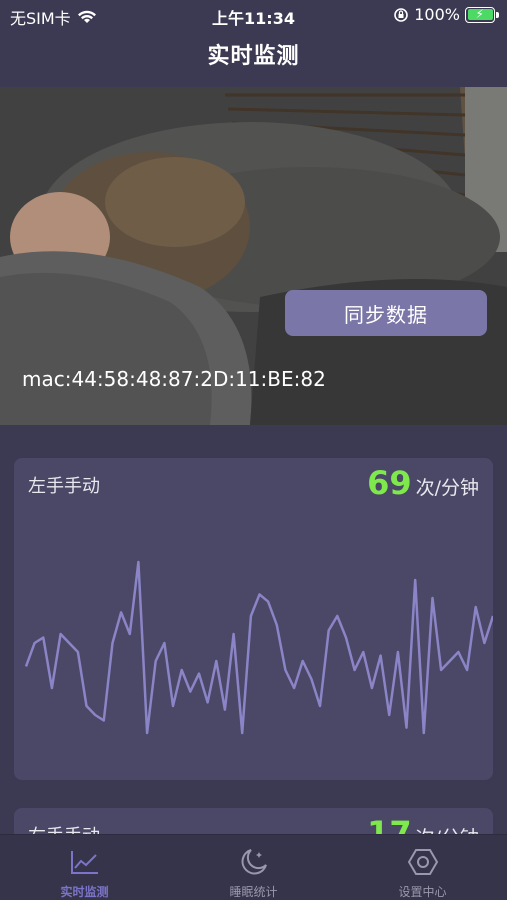  What do you see at coordinates (253, 15) in the screenshot?
I see `status-bar: 无SIM卡 上午11:34 100% ⚡` at bounding box center [253, 15].